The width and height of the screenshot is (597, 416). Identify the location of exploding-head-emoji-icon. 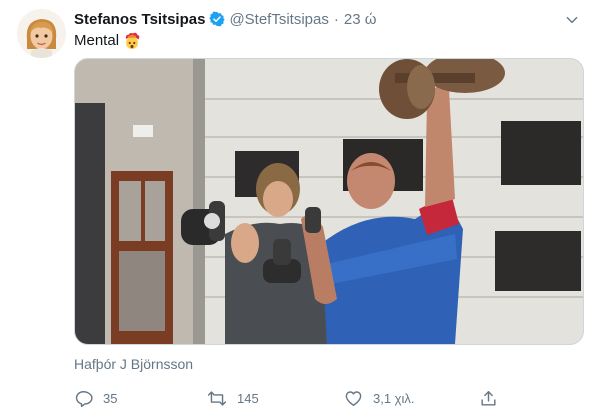
(132, 41).